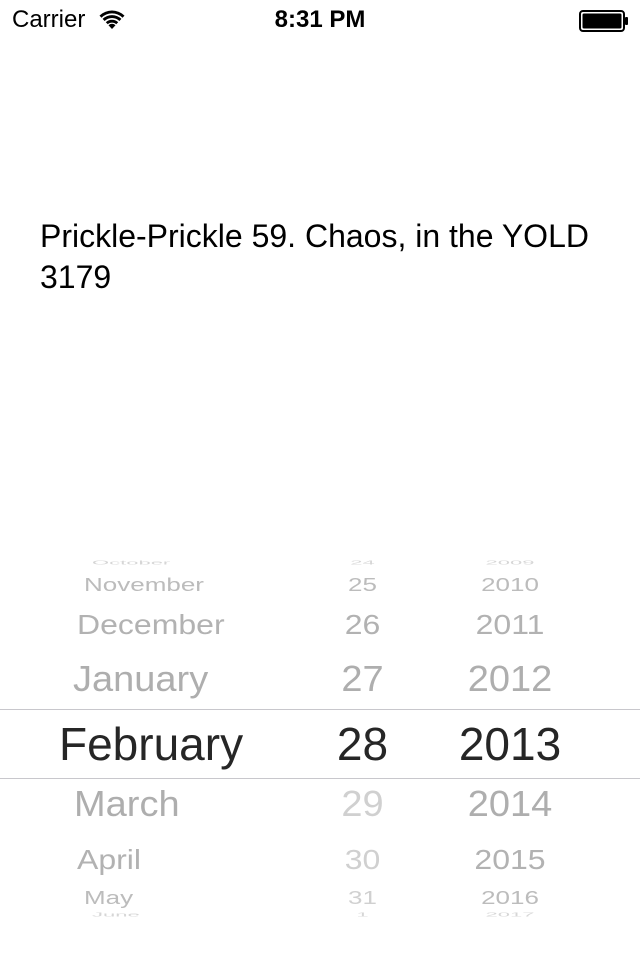 The height and width of the screenshot is (960, 640). I want to click on status-time: 8:31 PM, so click(320, 19).